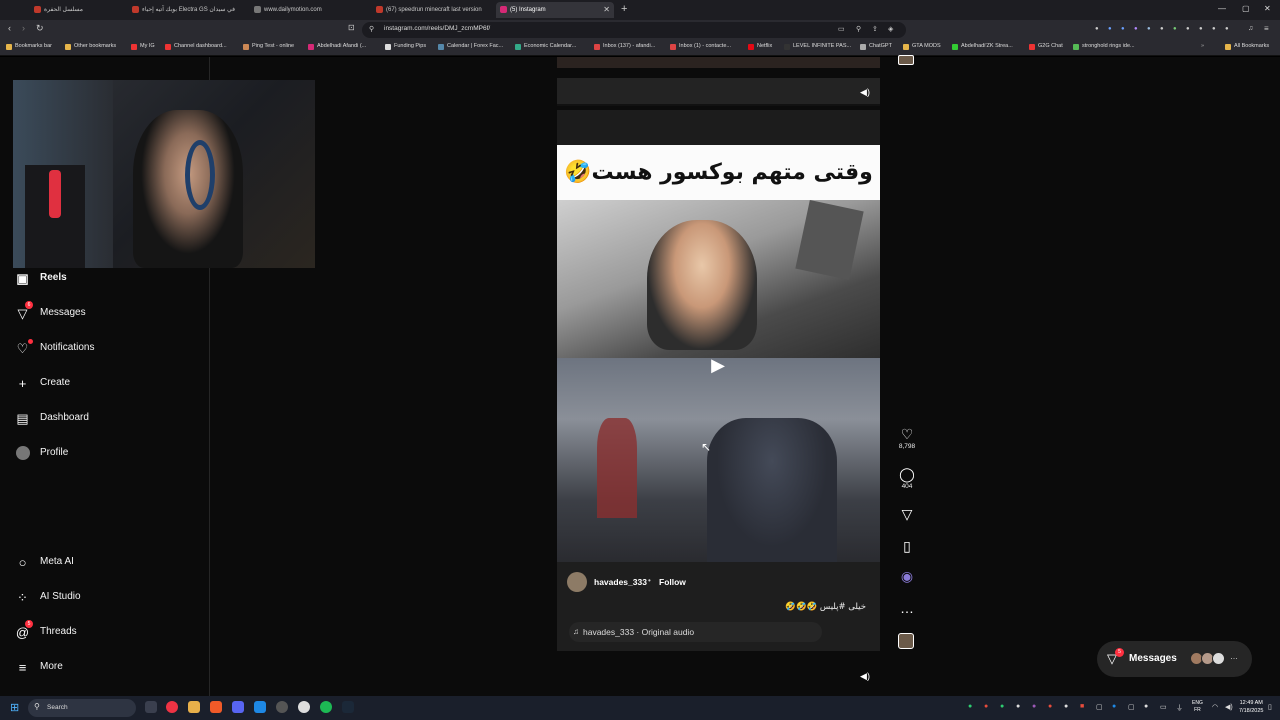 The height and width of the screenshot is (720, 1280). I want to click on close-tab-icon: ✕, so click(606, 10).